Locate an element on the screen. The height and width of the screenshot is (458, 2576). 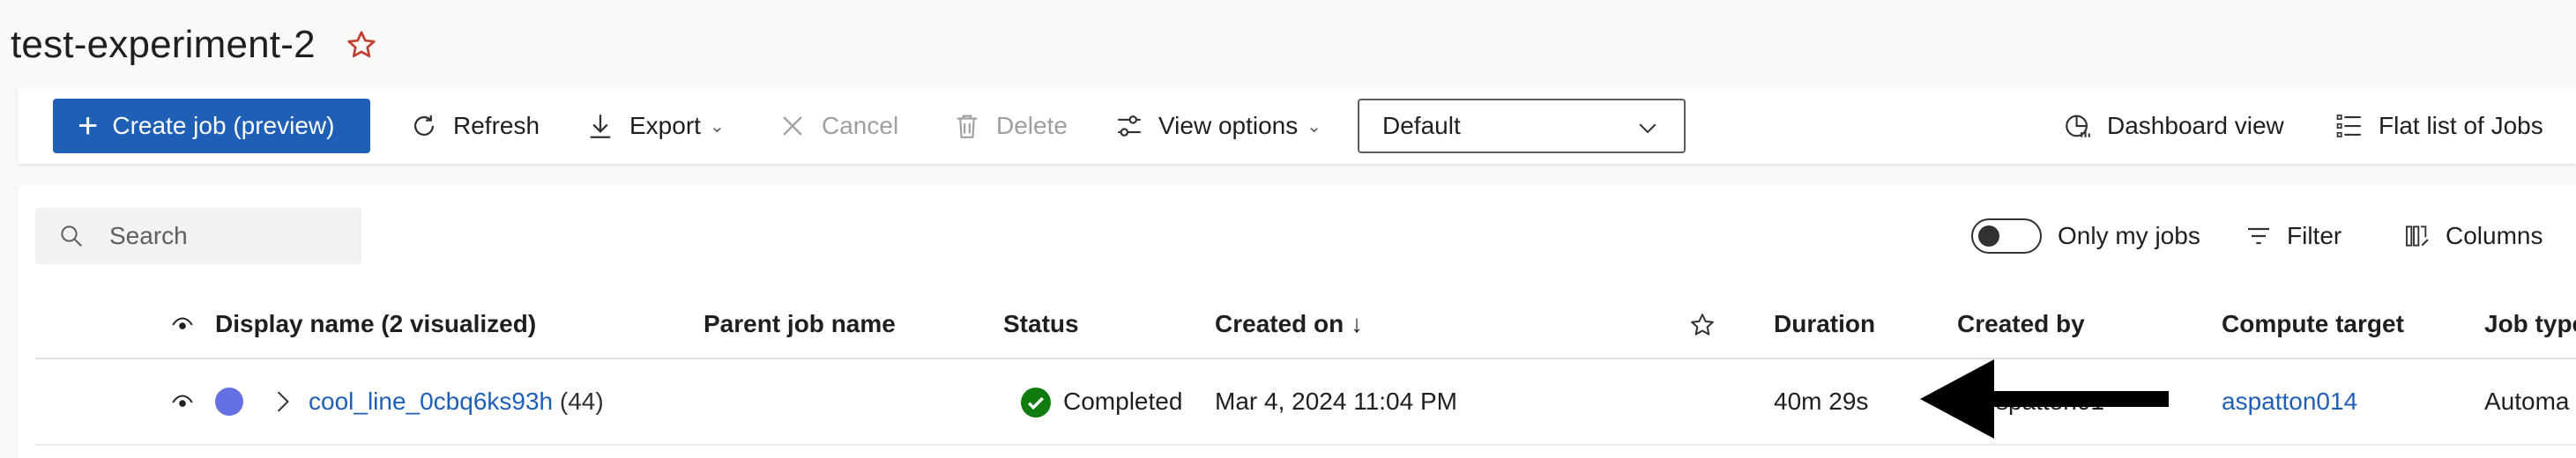
filter-button: Filter is located at coordinates (2293, 236).